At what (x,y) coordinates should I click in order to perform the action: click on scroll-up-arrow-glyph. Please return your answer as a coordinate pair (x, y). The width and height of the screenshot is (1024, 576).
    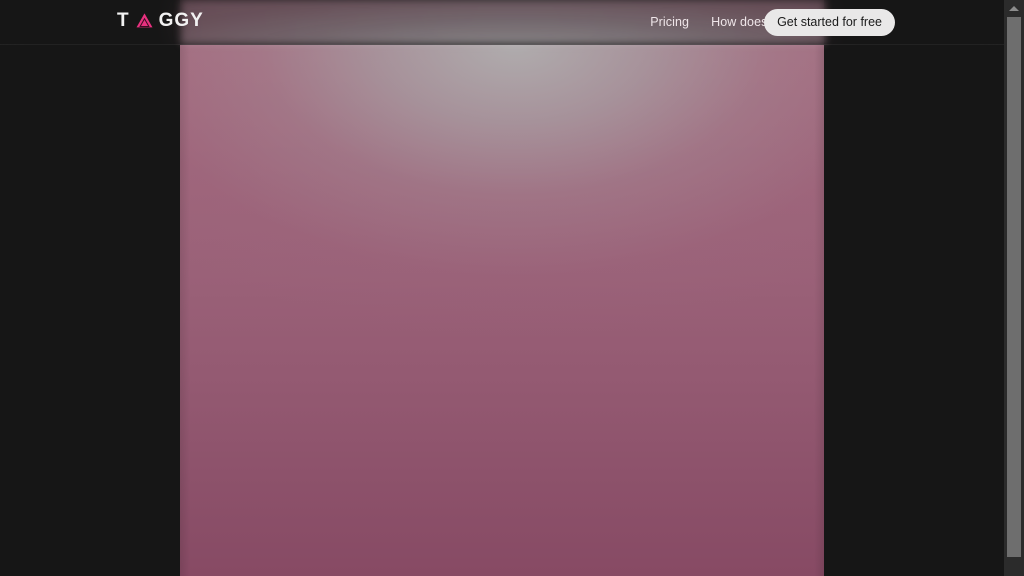
    Looking at the image, I should click on (1014, 8).